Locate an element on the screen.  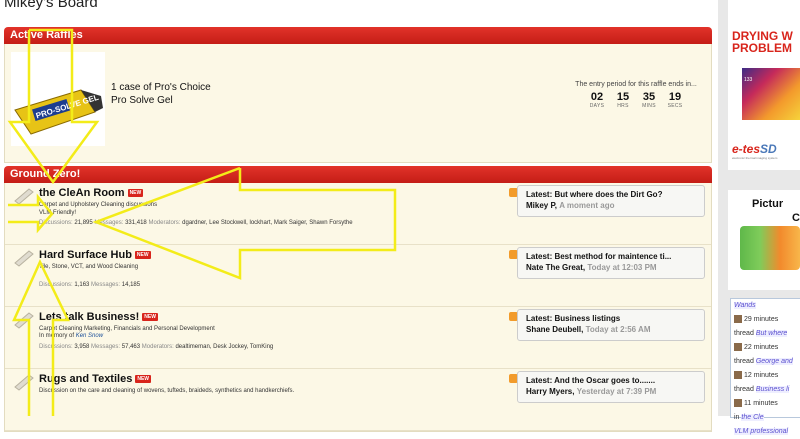
active-raffles-header: Active Raffles is located at coordinates (358, 35).